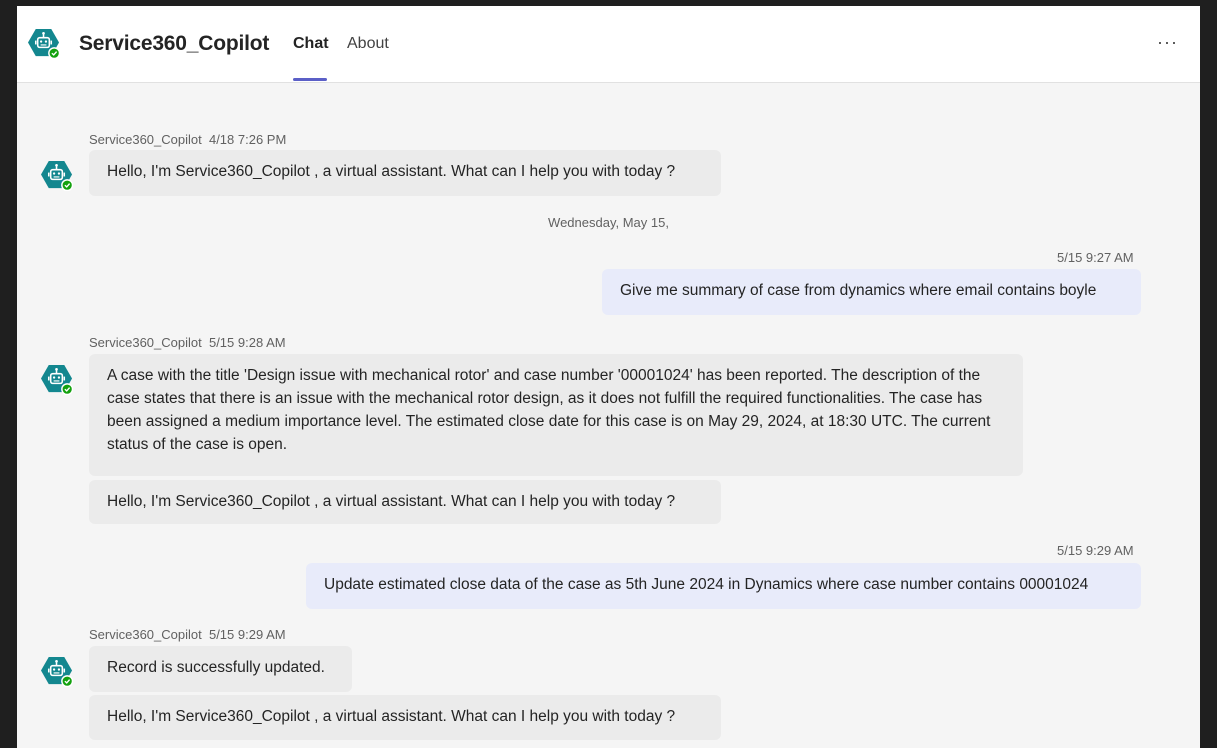 The image size is (1217, 748). Describe the element at coordinates (1167, 42) in the screenshot. I see `more-options-icon: ···` at that location.